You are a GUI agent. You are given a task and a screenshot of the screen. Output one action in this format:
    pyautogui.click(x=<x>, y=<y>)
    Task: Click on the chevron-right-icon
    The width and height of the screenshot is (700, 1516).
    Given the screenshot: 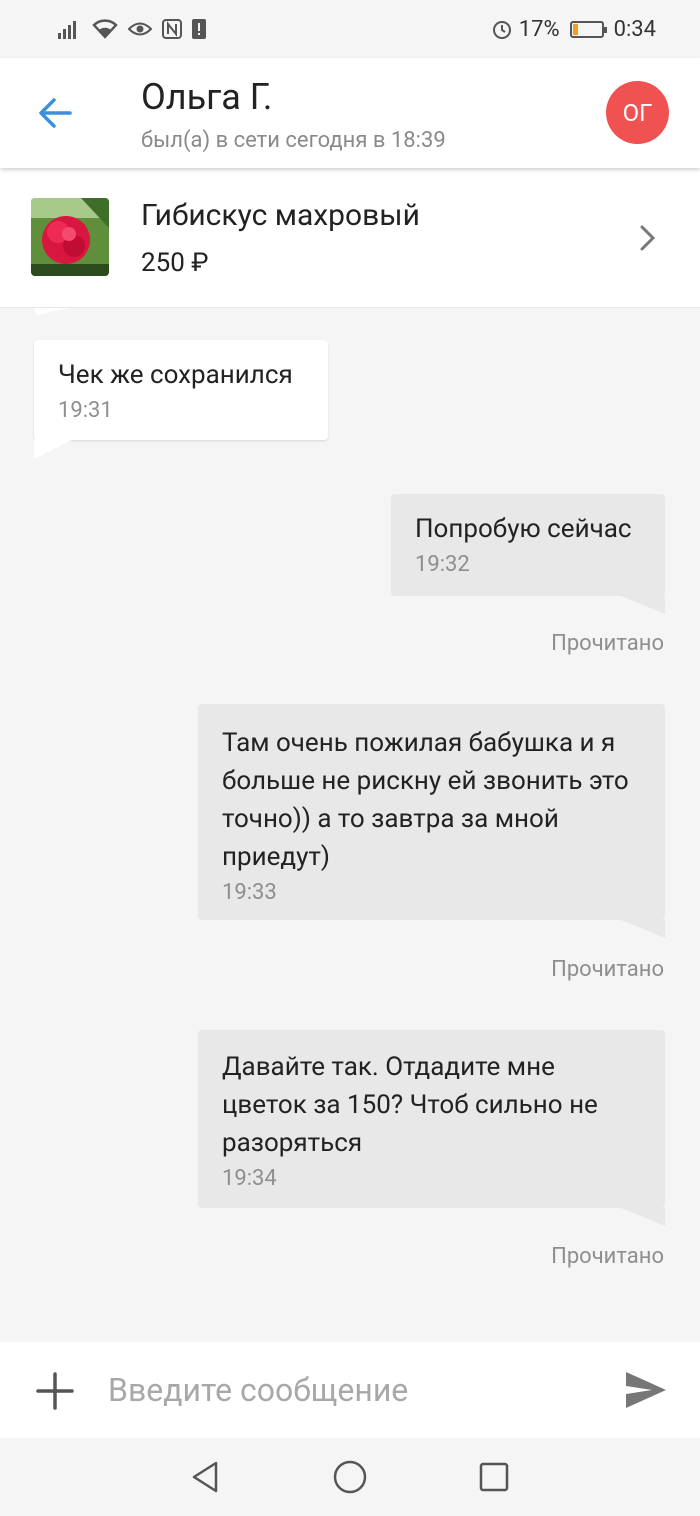 What is the action you would take?
    pyautogui.click(x=648, y=238)
    